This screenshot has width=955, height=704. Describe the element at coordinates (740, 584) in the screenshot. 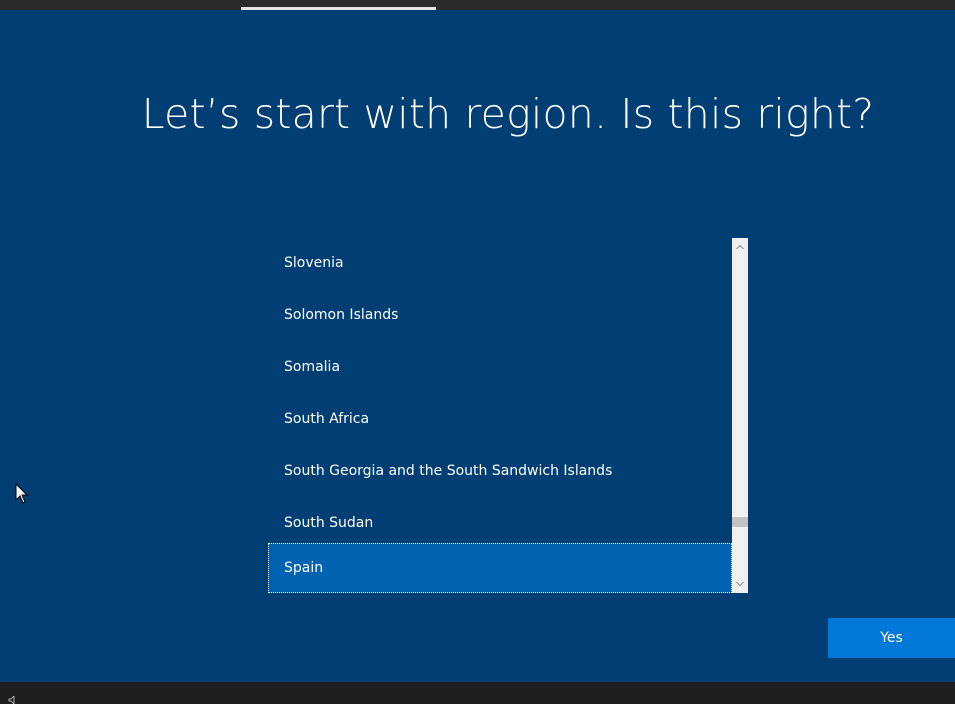

I see `chevron-down-icon` at that location.